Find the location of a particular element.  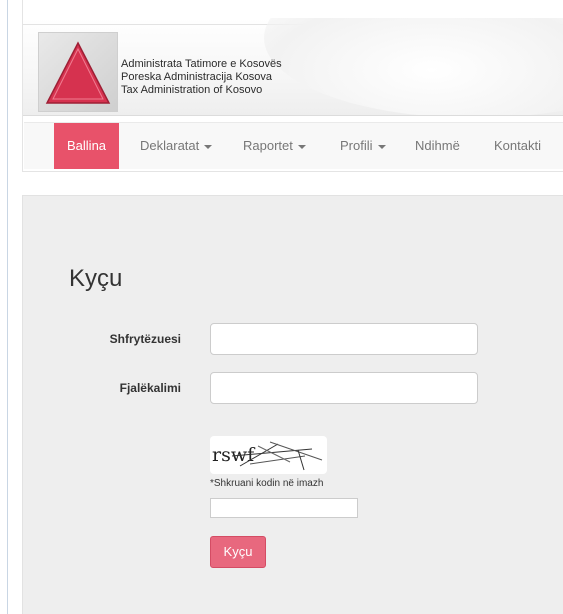

nav-item-label: Raportet is located at coordinates (268, 145).